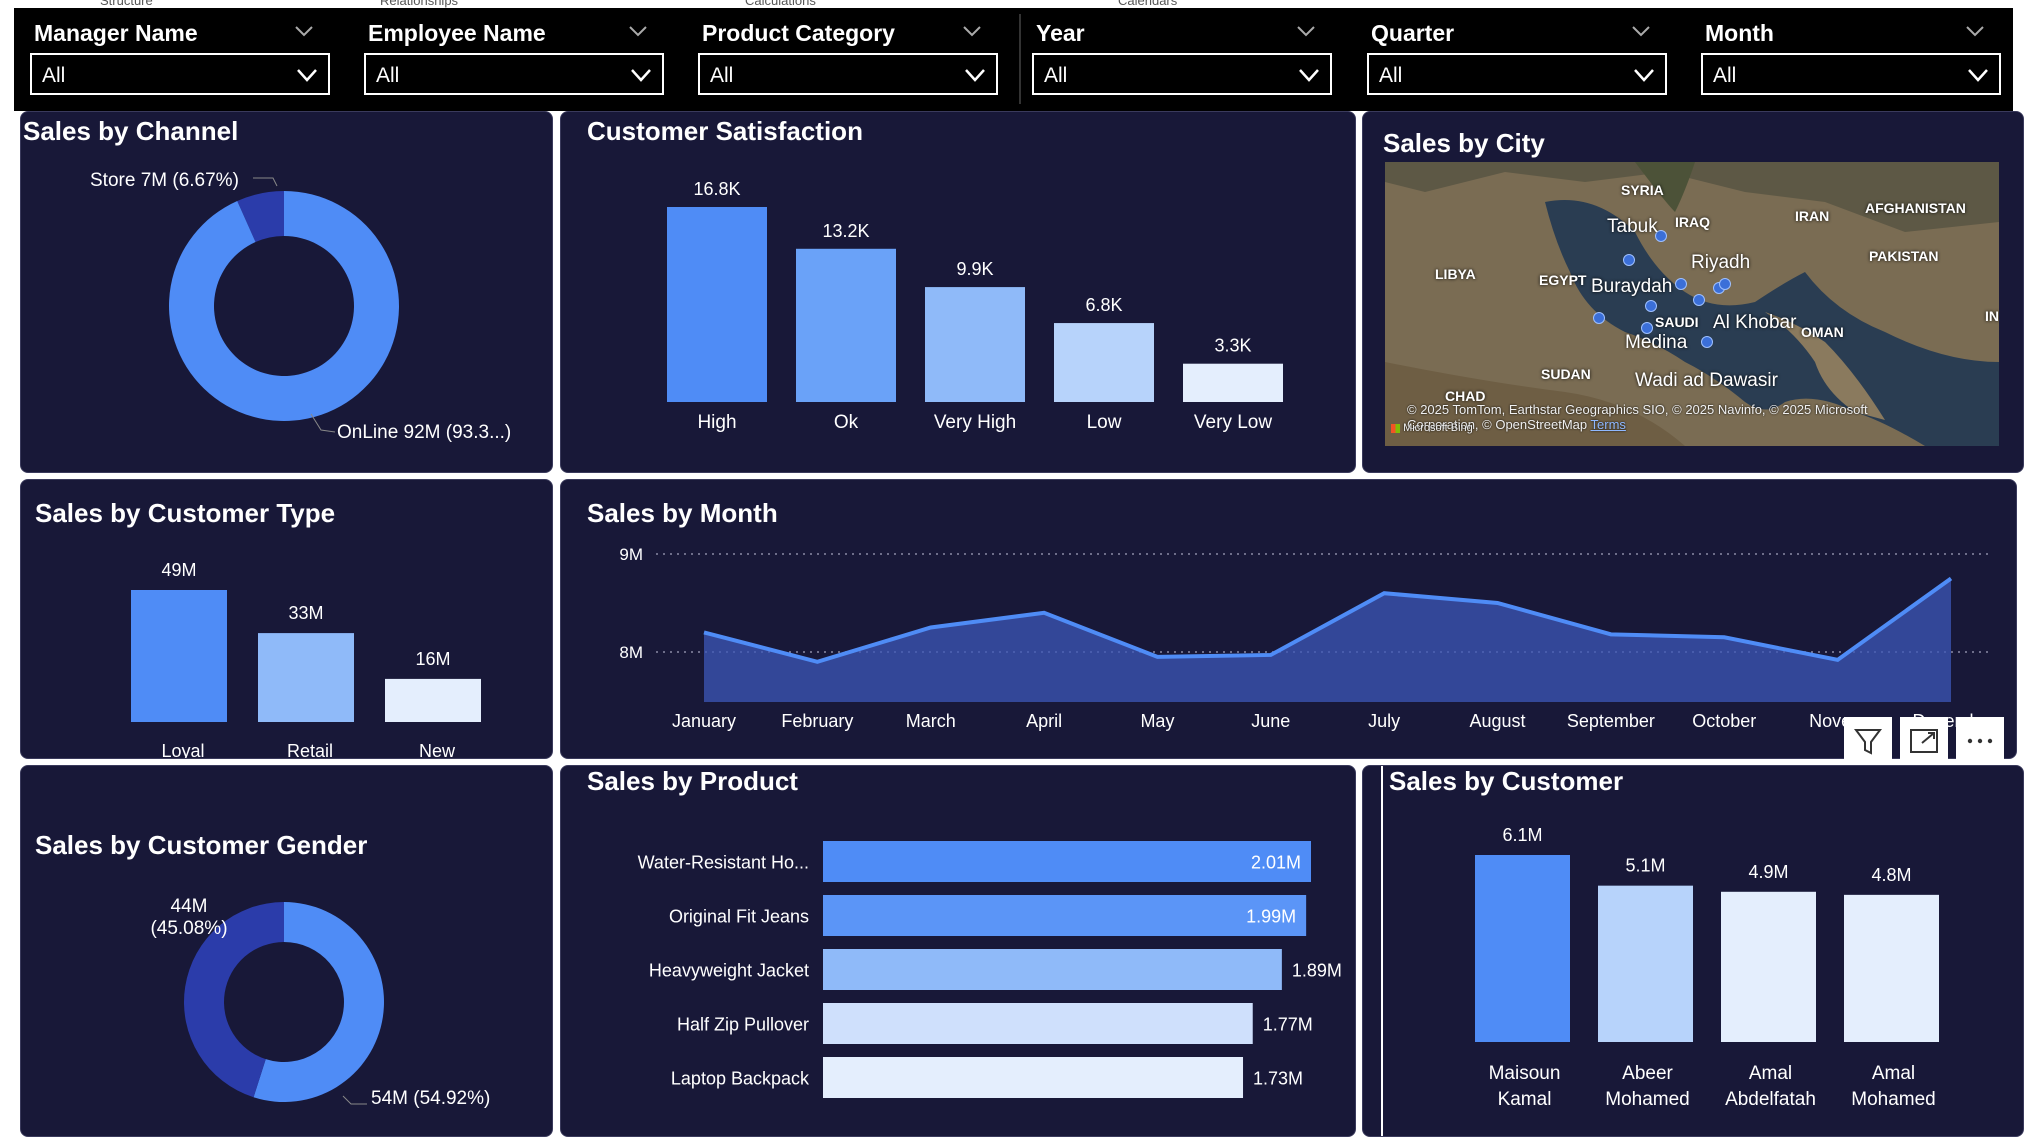 This screenshot has width=2031, height=1137. What do you see at coordinates (179, 656) in the screenshot?
I see `bar-loyal` at bounding box center [179, 656].